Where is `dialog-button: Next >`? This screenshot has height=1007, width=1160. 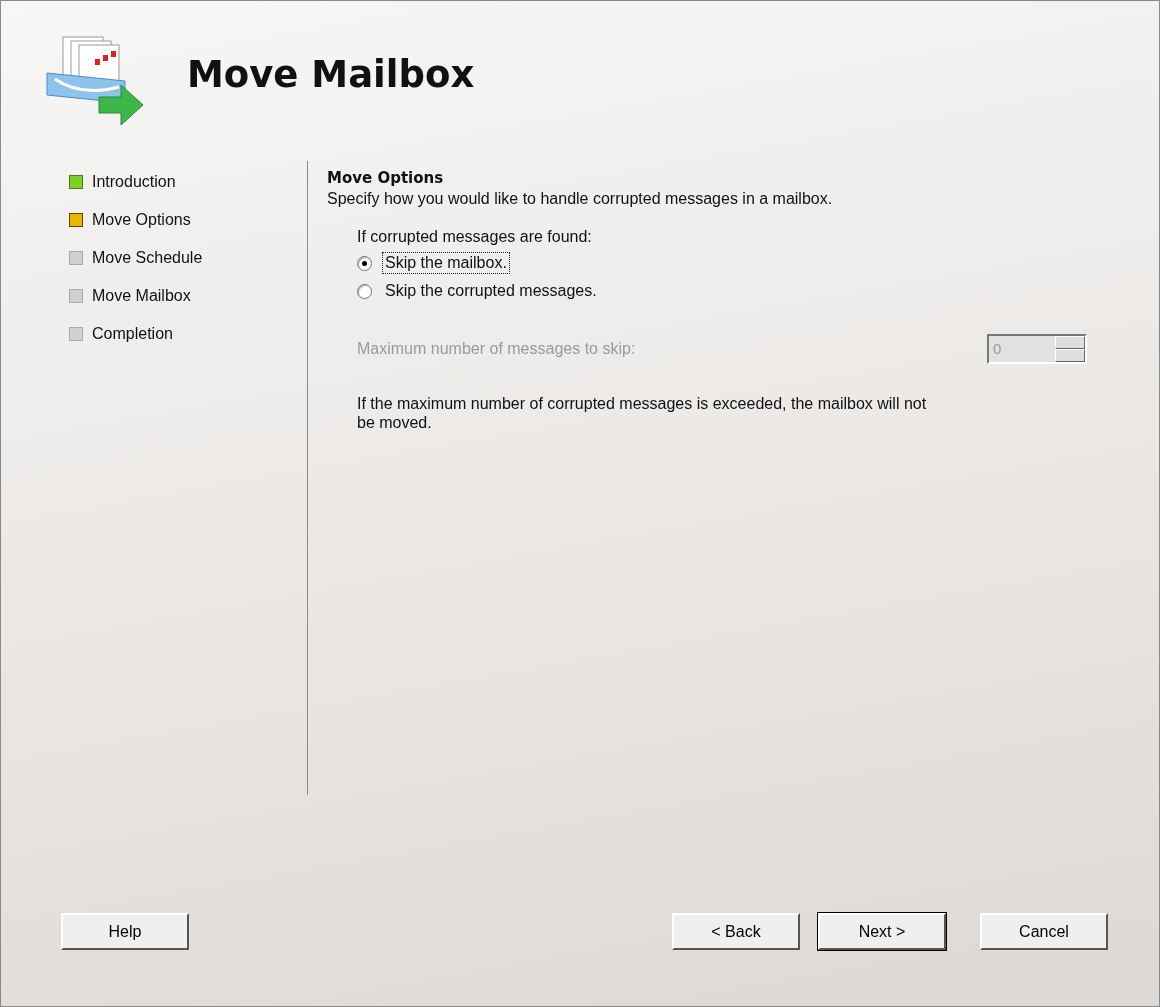
dialog-button: Next > is located at coordinates (882, 931).